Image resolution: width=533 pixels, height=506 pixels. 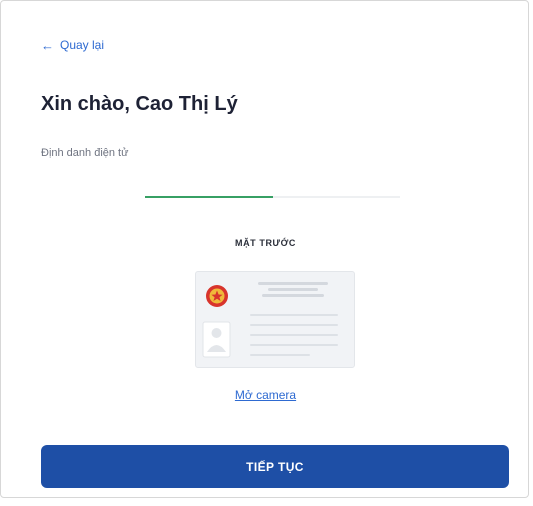 What do you see at coordinates (209, 197) in the screenshot?
I see `progress-fill` at bounding box center [209, 197].